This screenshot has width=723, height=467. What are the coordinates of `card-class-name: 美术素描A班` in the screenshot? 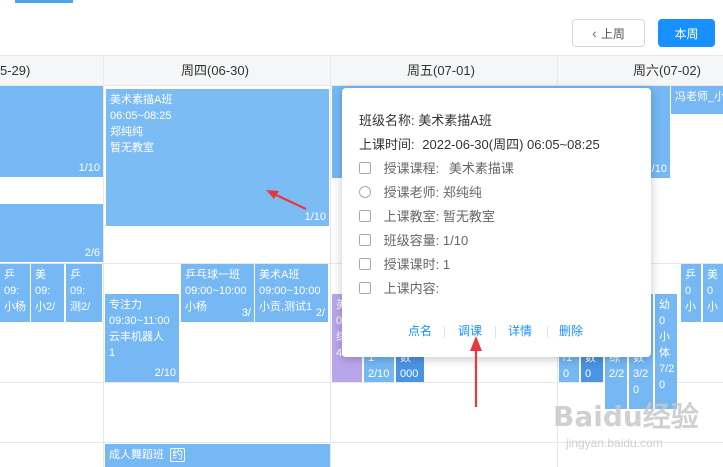 It's located at (141, 100).